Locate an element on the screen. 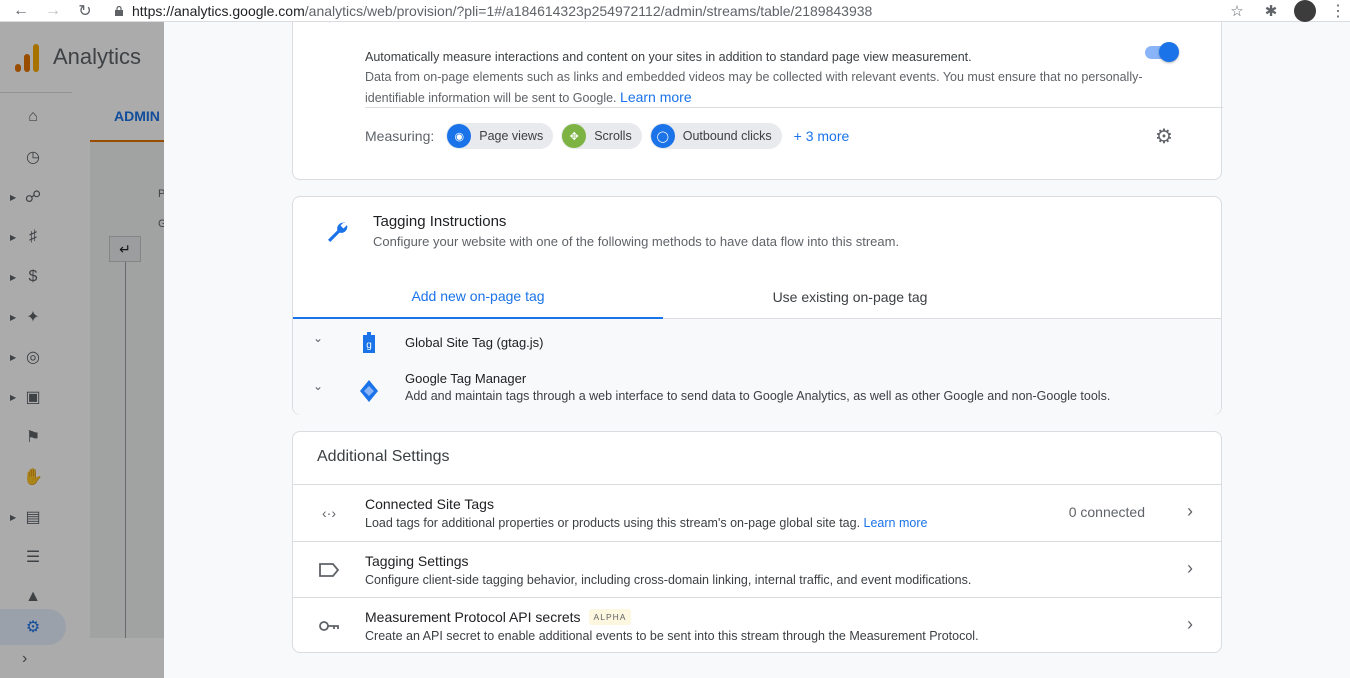  modal-scrim is located at coordinates (82, 350).